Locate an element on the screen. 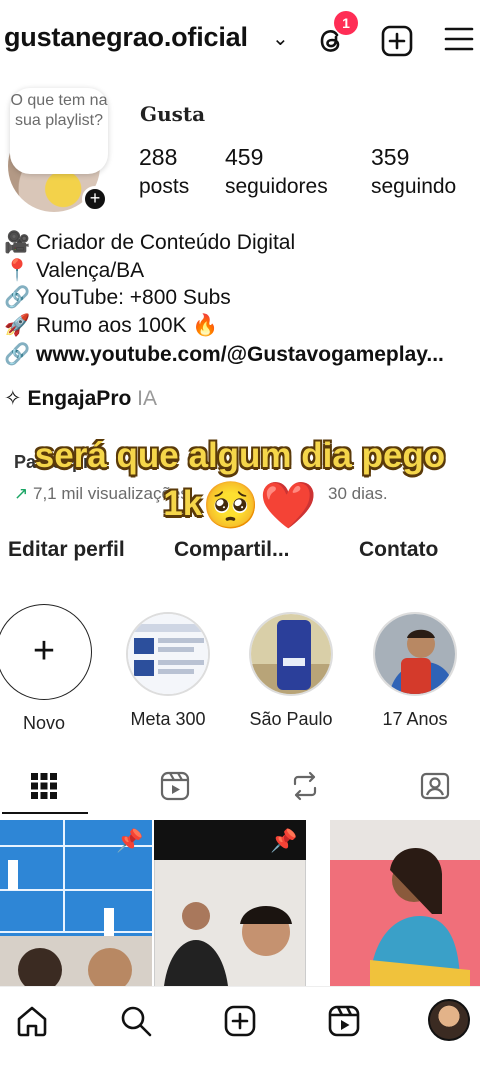 The height and width of the screenshot is (1066, 480). bio-line: 🔗 YouTube: +800 Subs is located at coordinates (117, 297).